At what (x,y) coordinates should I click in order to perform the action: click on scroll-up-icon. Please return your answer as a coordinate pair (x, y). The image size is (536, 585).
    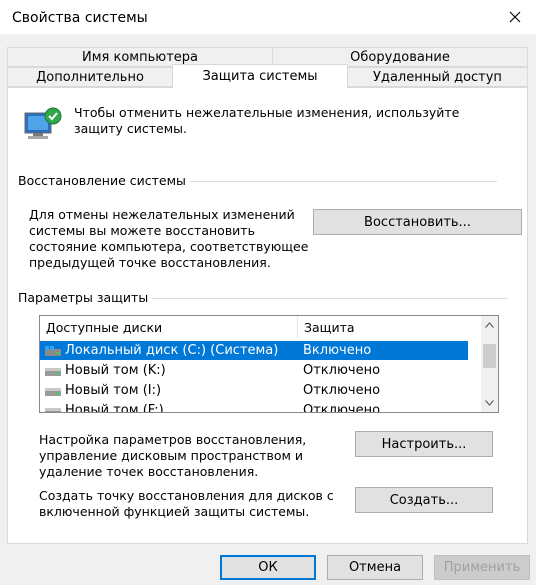
    Looking at the image, I should click on (489, 325).